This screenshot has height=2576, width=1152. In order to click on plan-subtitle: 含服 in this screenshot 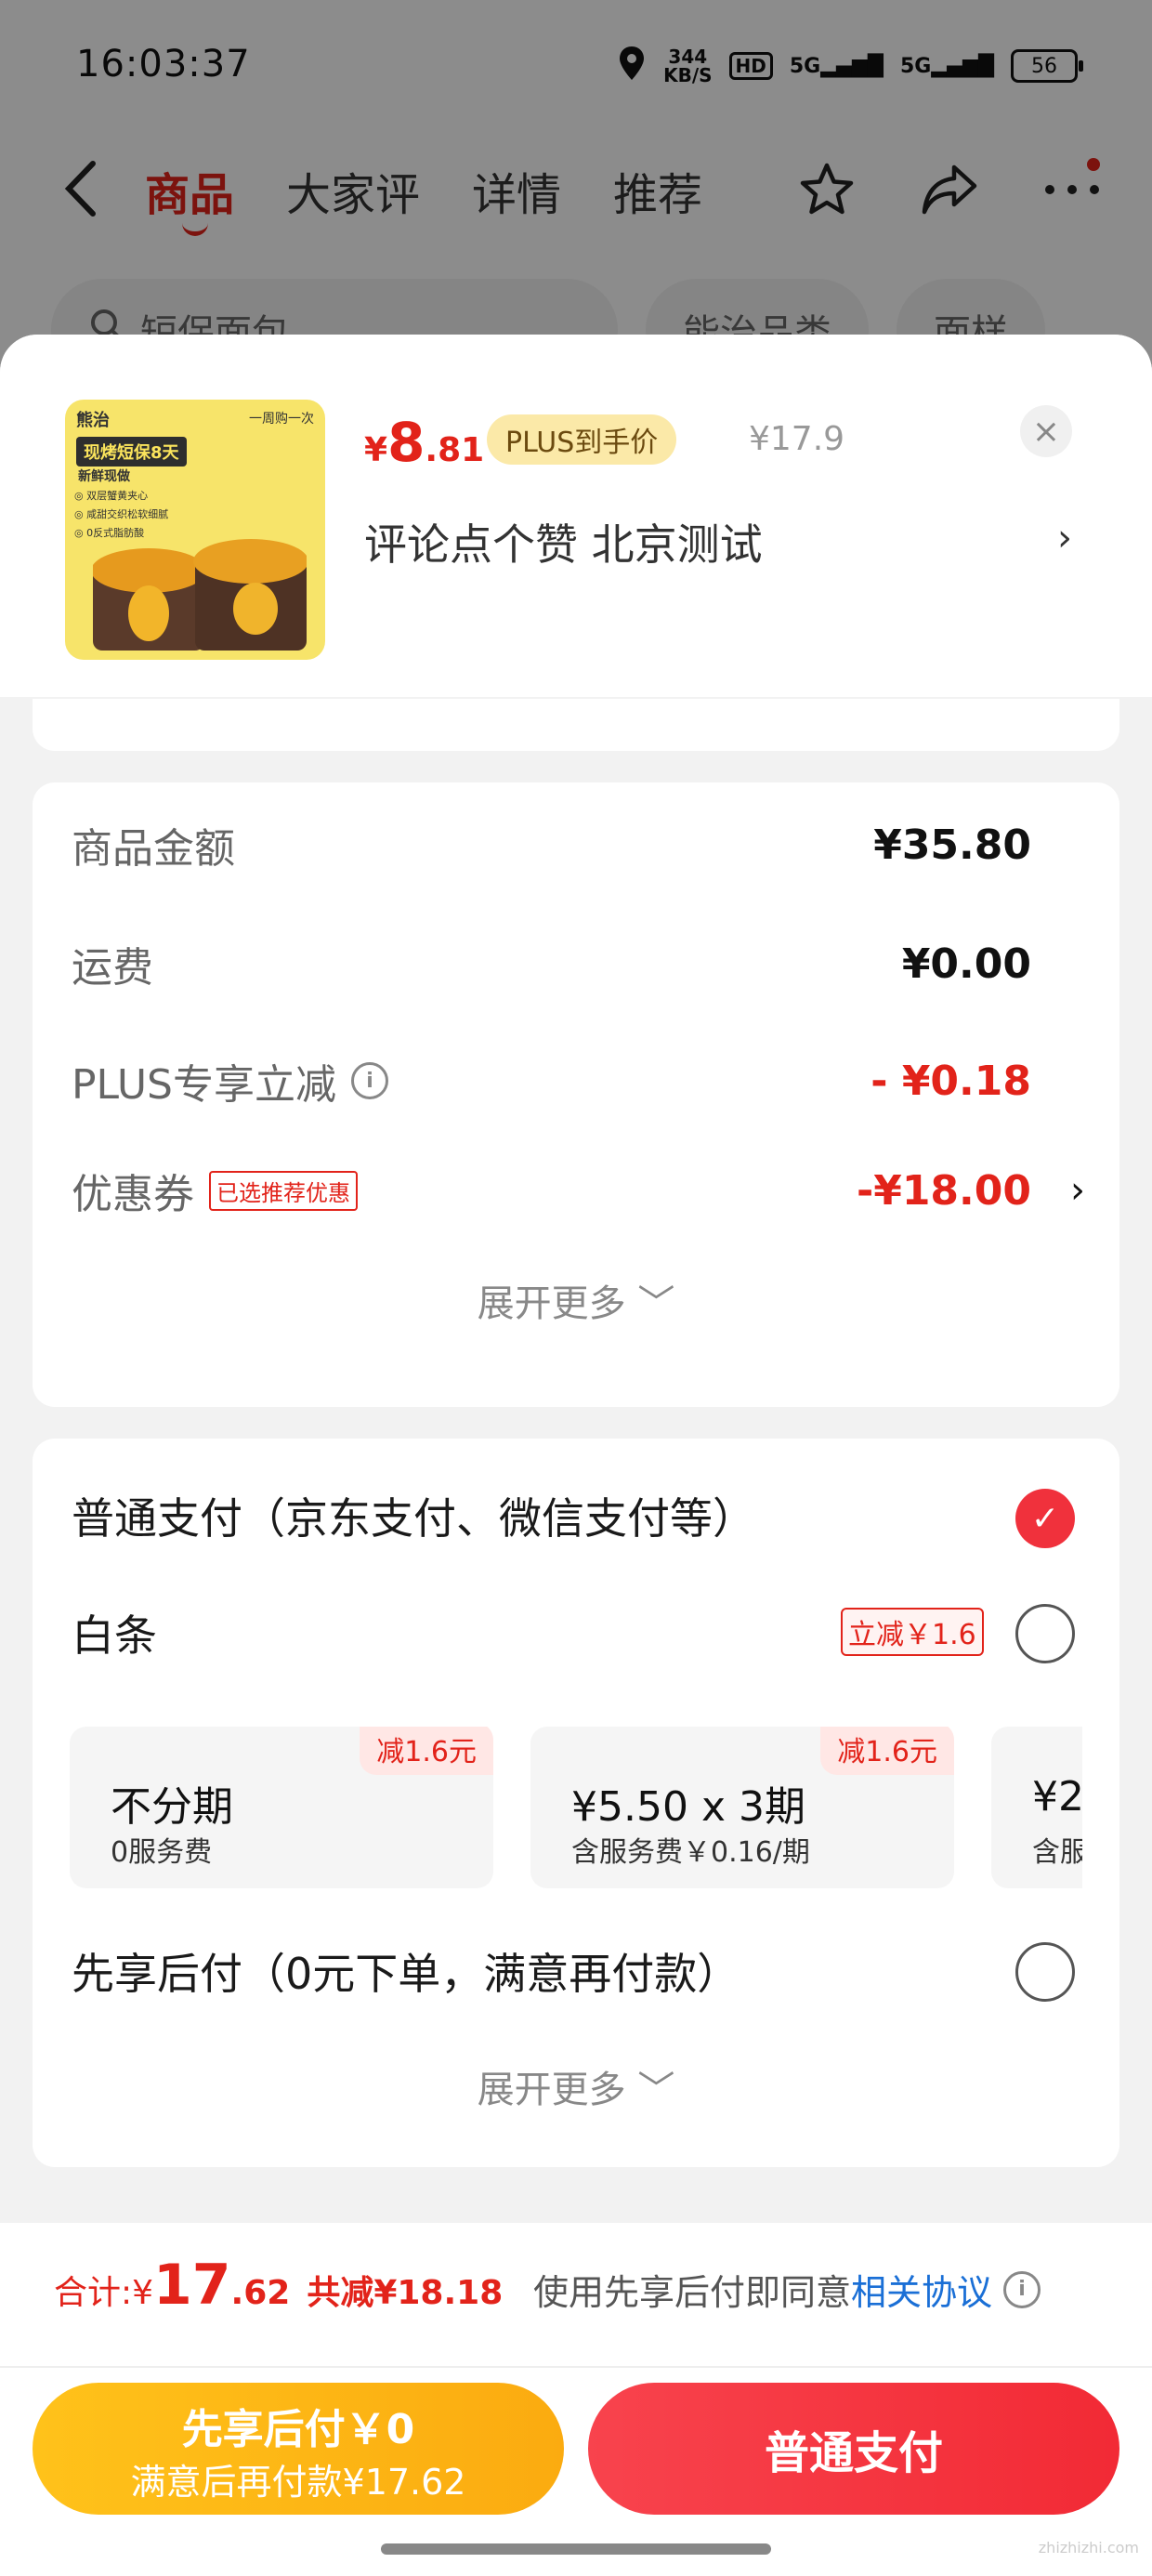, I will do `click(1057, 1852)`.